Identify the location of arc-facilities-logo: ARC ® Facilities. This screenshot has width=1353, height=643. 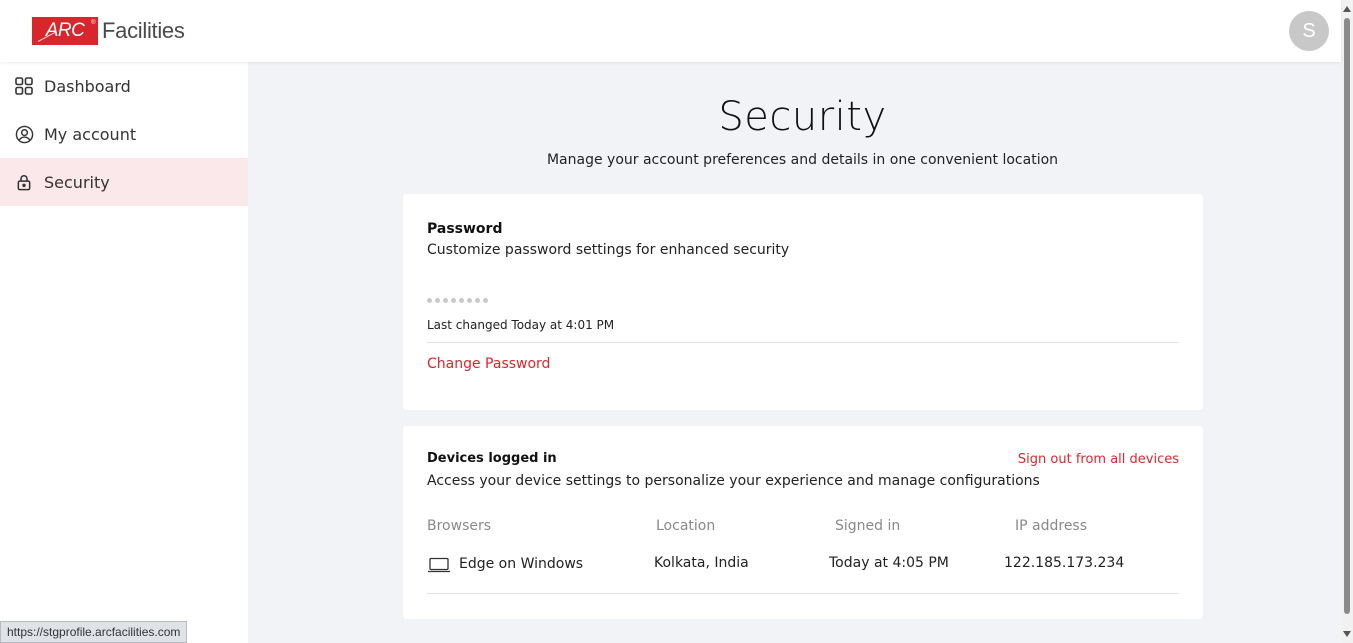
(108, 31).